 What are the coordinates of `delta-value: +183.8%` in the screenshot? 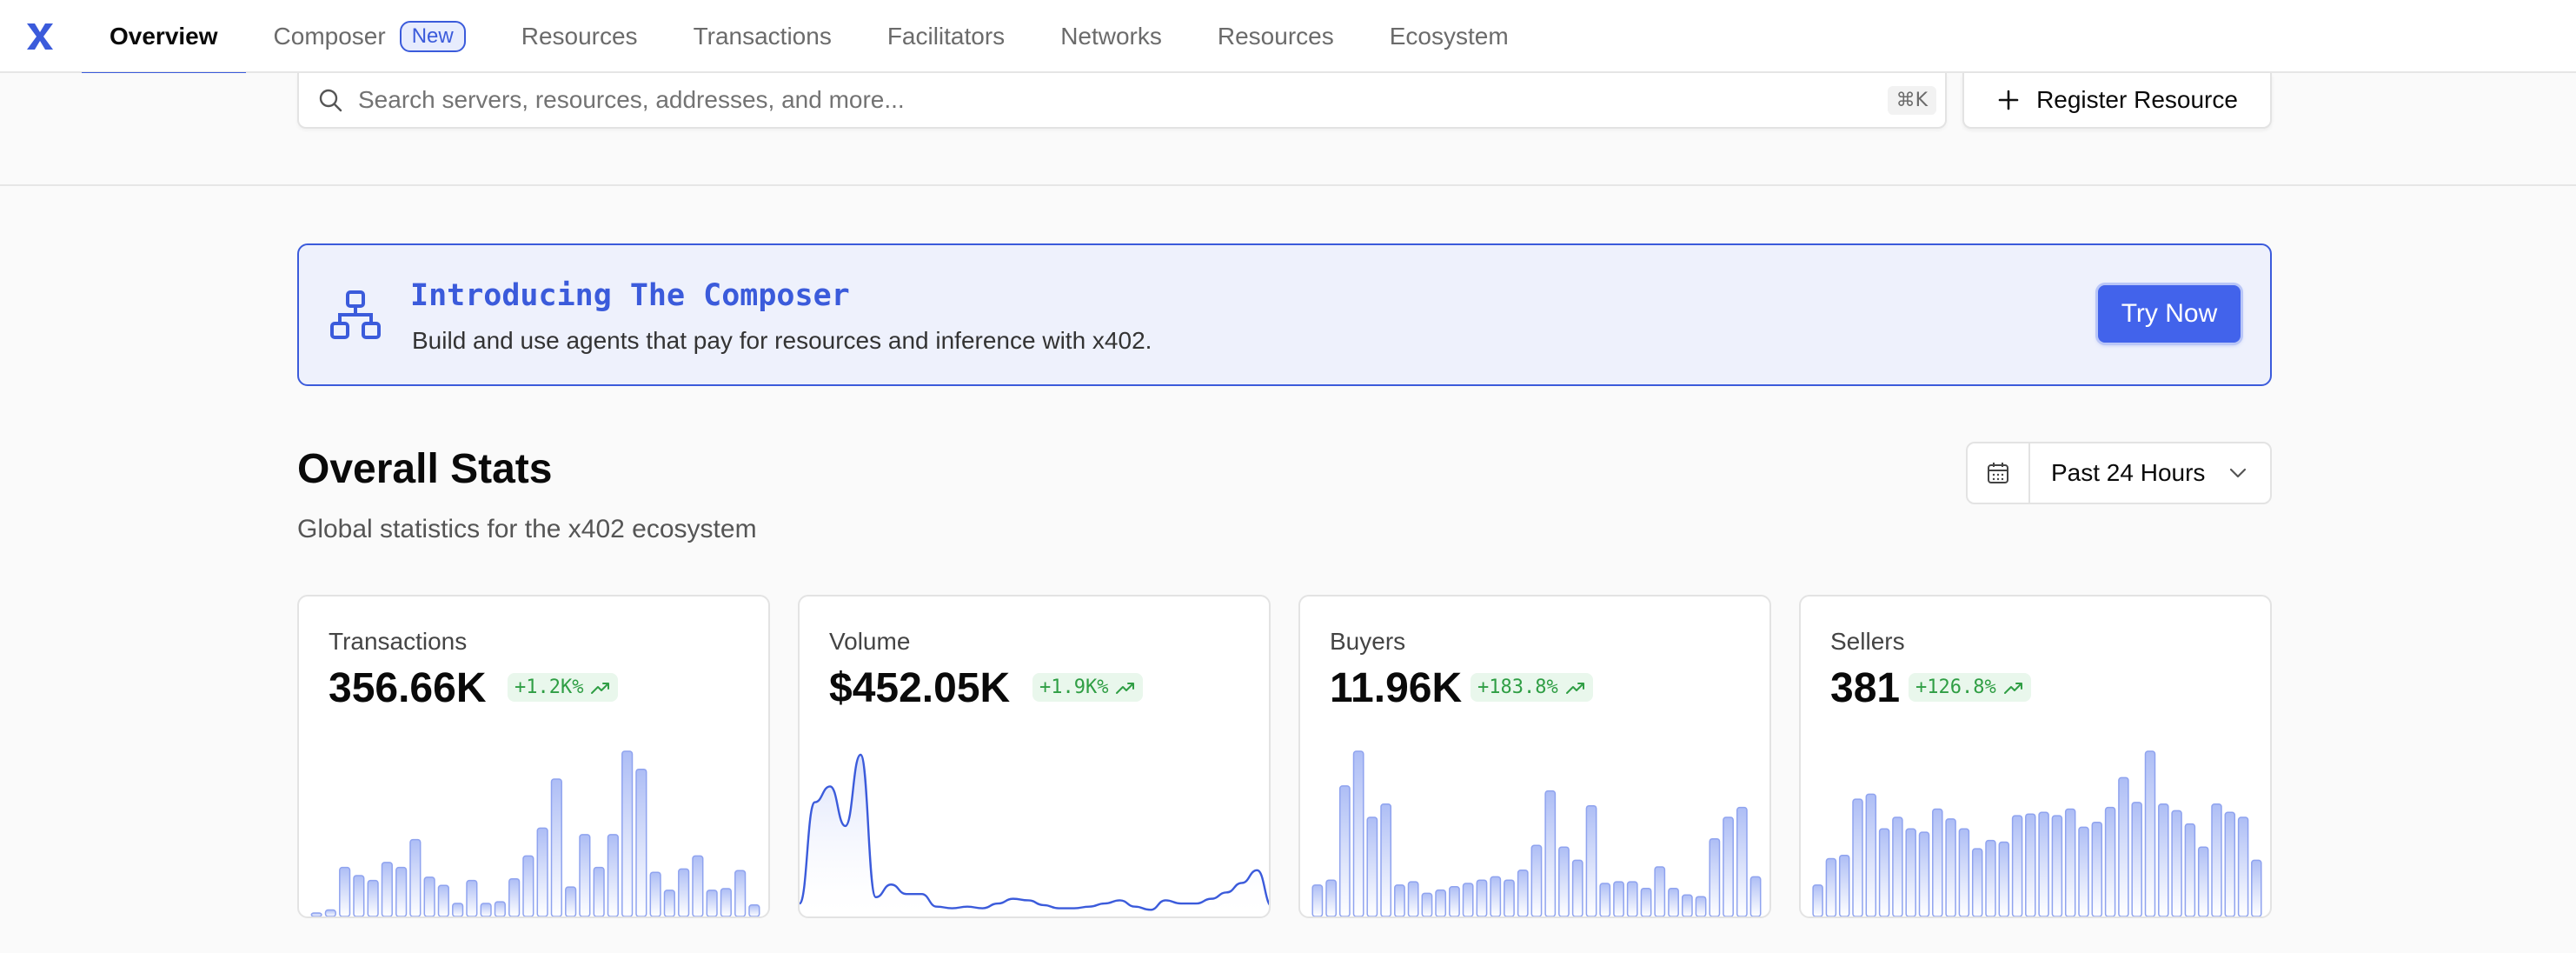 It's located at (1517, 687).